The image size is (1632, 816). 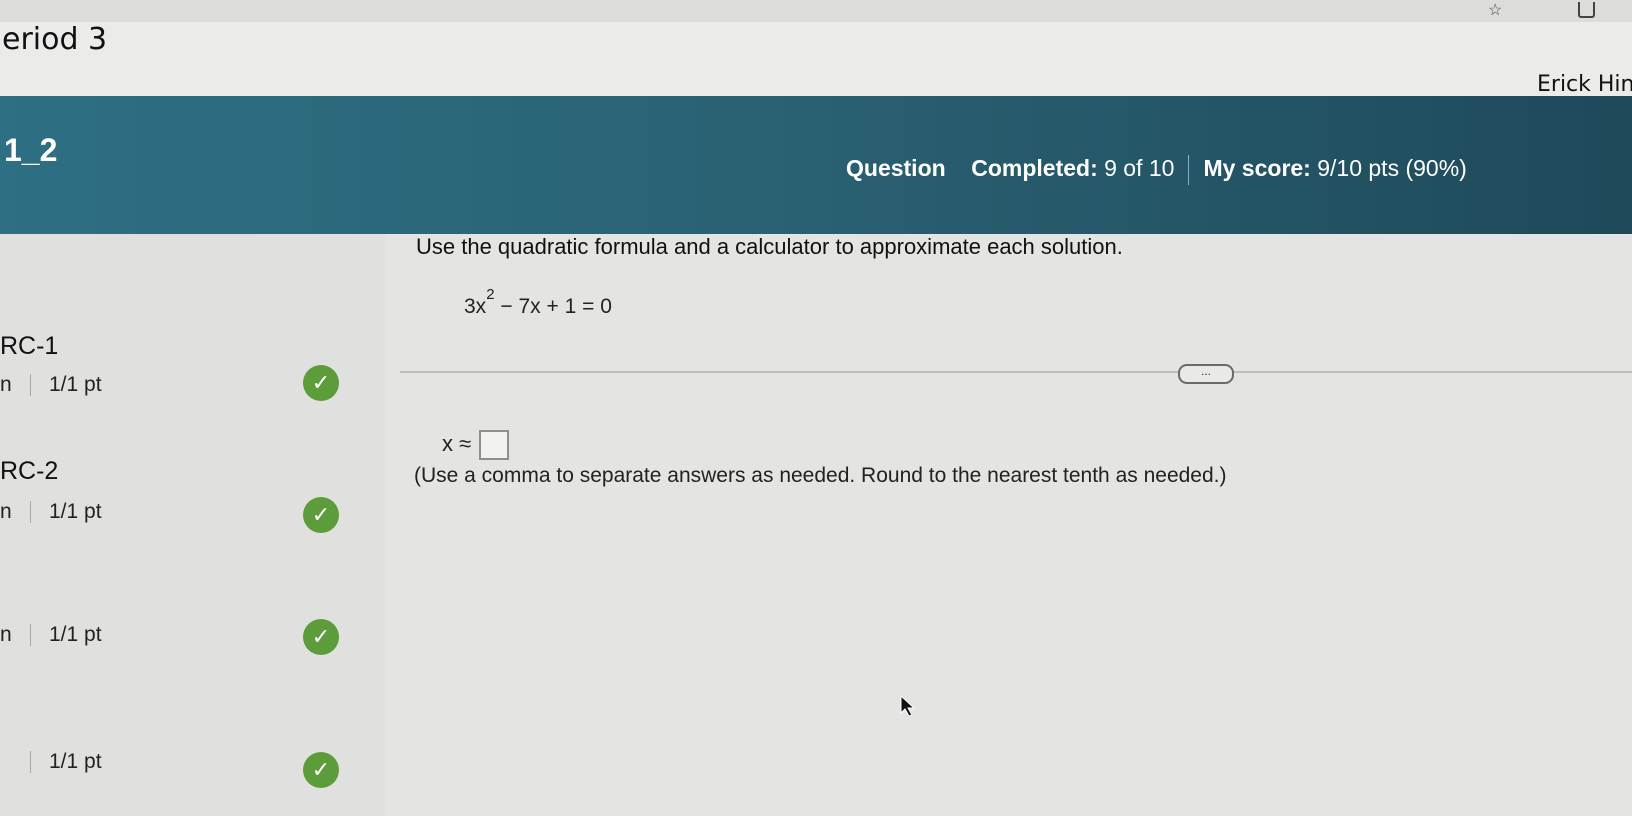 What do you see at coordinates (55, 39) in the screenshot?
I see `course-title: eriod 3` at bounding box center [55, 39].